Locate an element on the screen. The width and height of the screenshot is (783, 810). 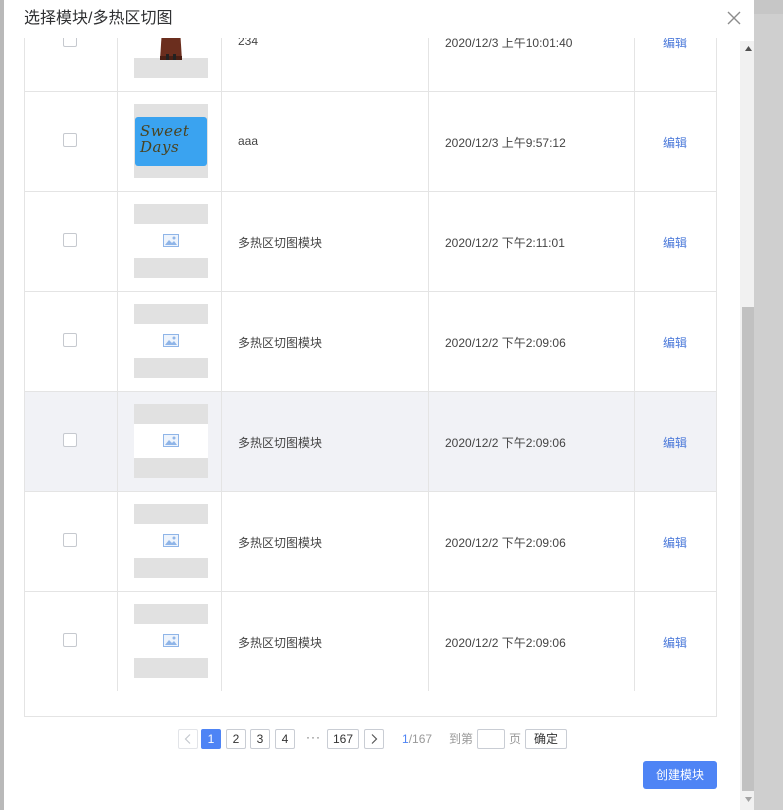
backdrop-right is located at coordinates (768, 405).